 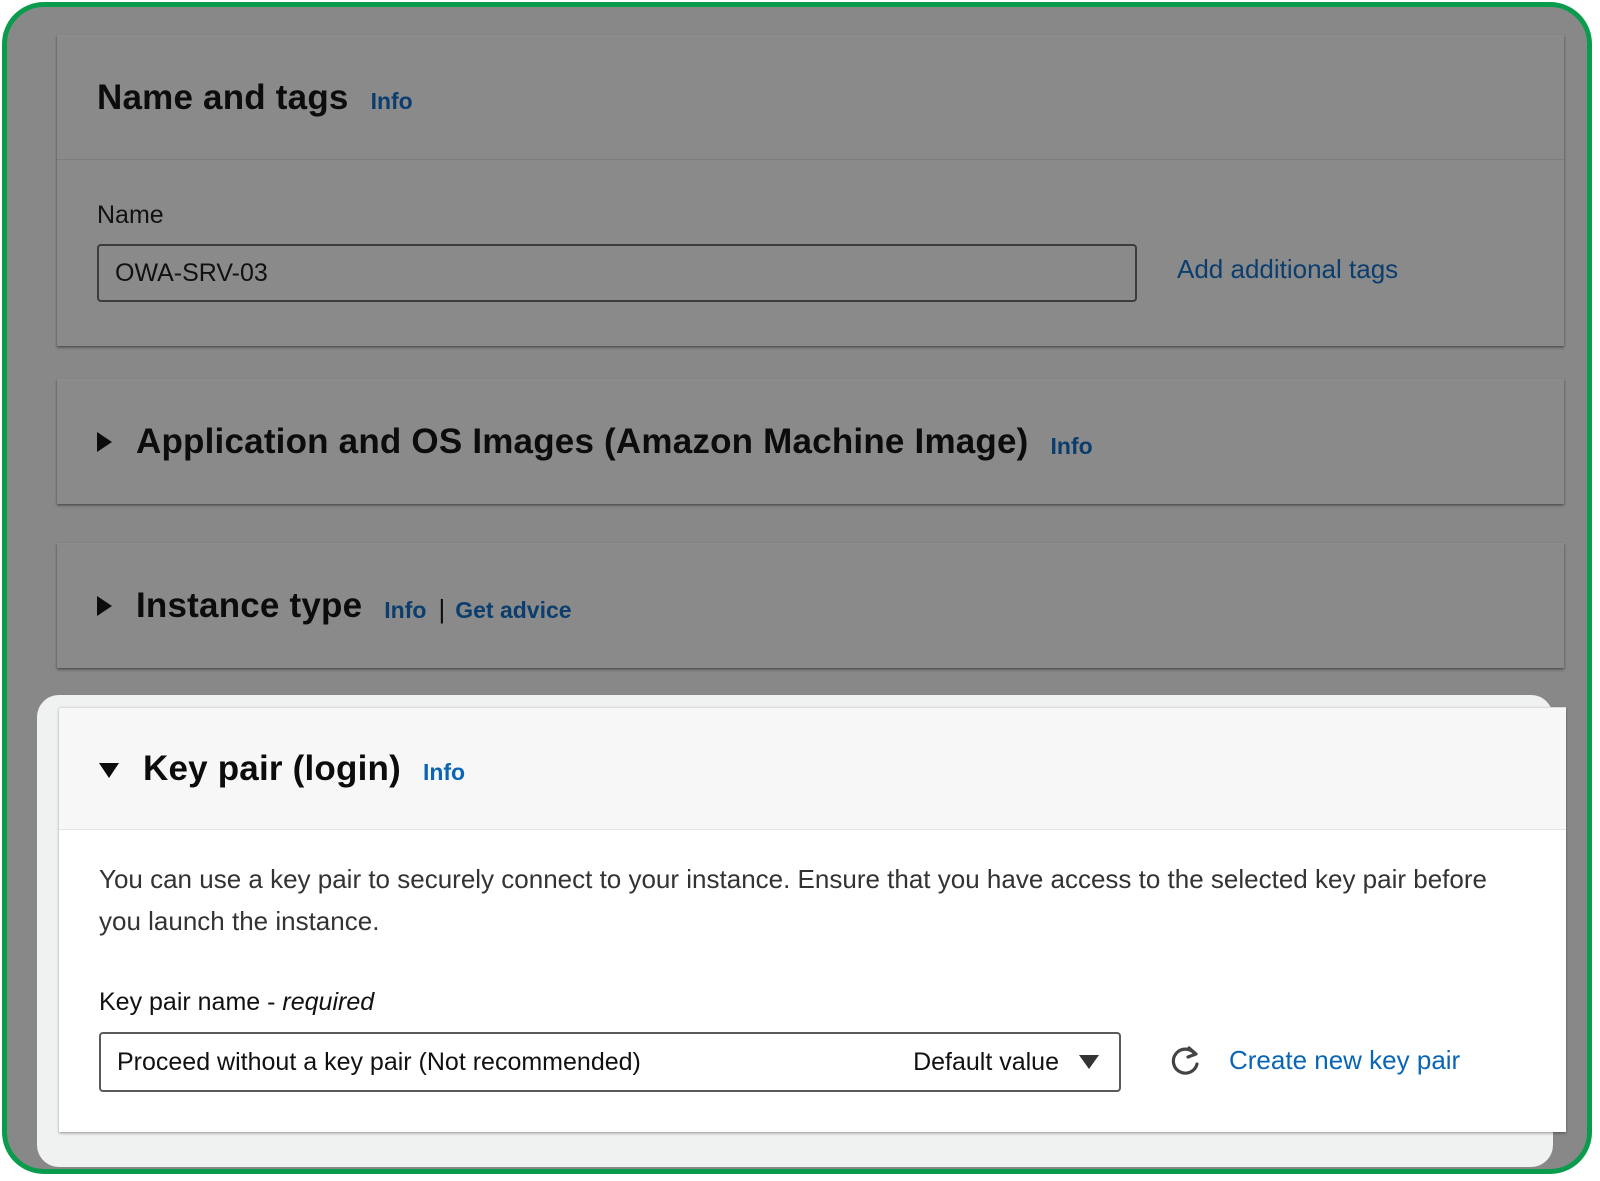 What do you see at coordinates (223, 97) in the screenshot?
I see `name-and-tags-title: Name and tags` at bounding box center [223, 97].